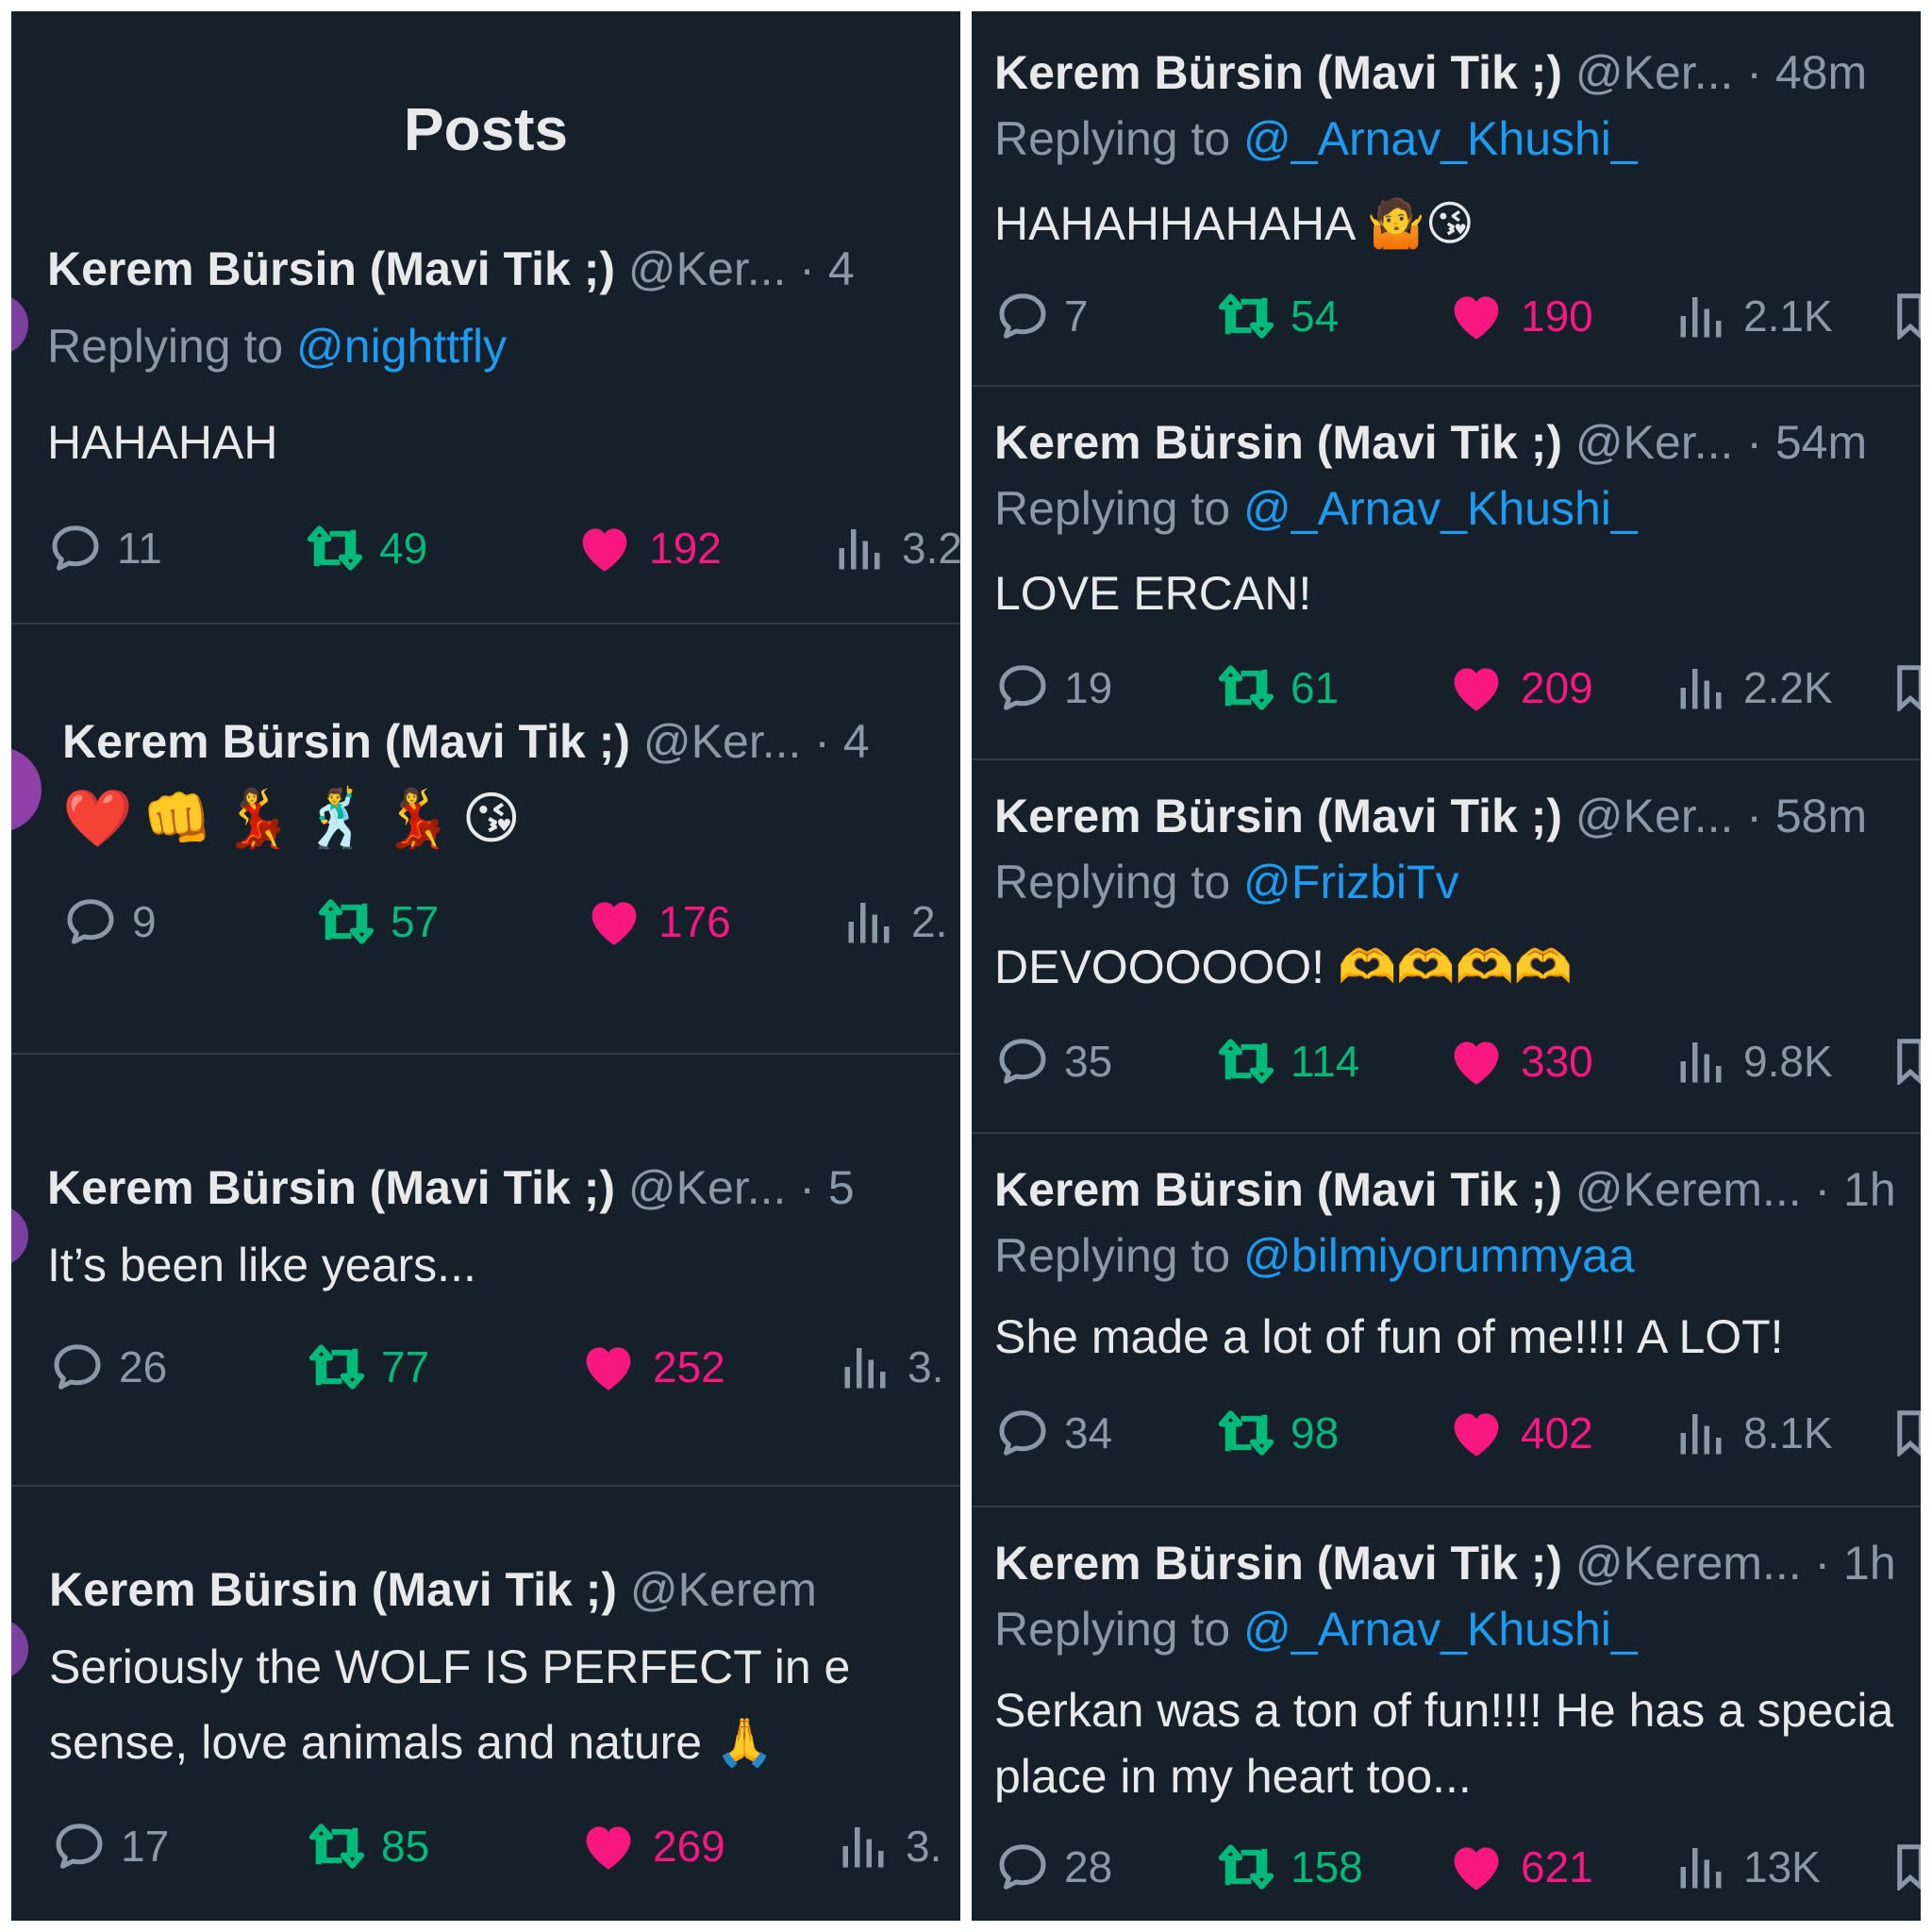 This screenshot has height=1932, width=1932. What do you see at coordinates (1519, 688) in the screenshot?
I see `like-button: 209` at bounding box center [1519, 688].